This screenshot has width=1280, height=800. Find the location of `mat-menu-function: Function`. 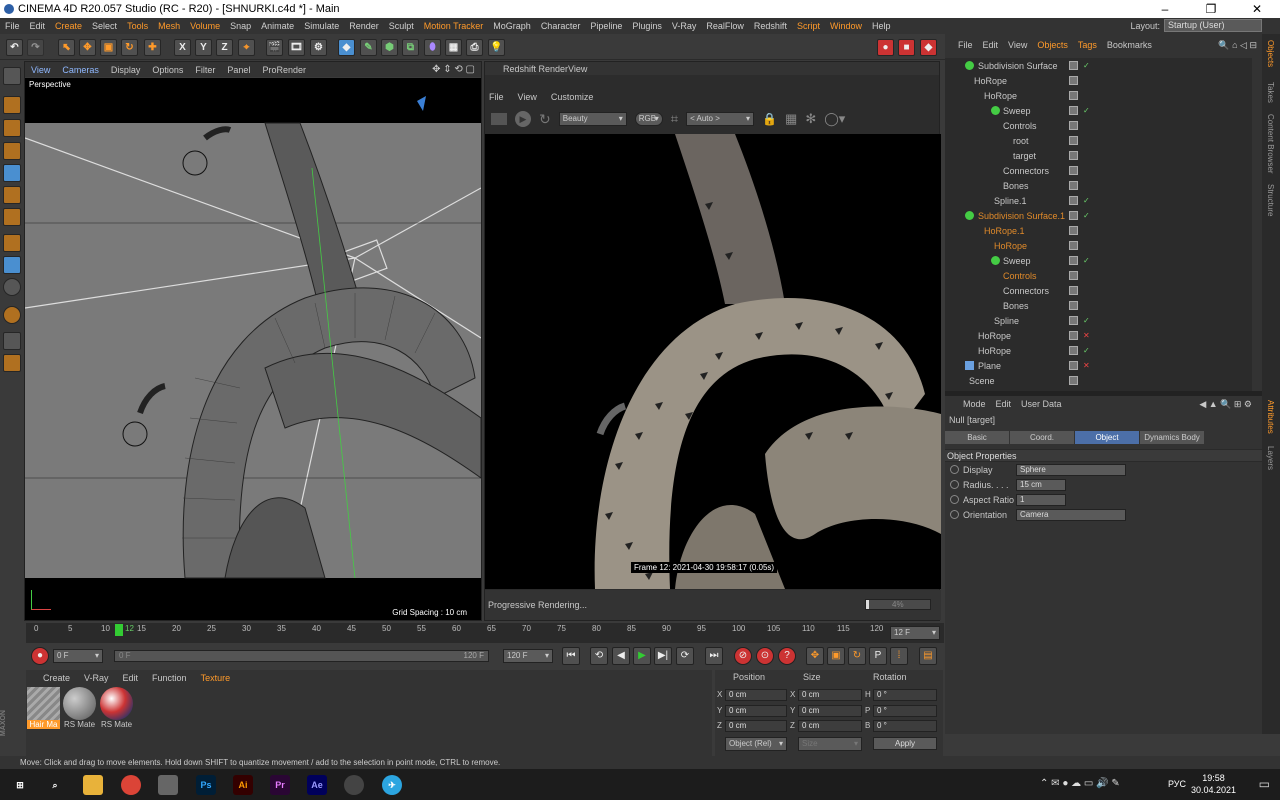

mat-menu-function: Function is located at coordinates (169, 678).